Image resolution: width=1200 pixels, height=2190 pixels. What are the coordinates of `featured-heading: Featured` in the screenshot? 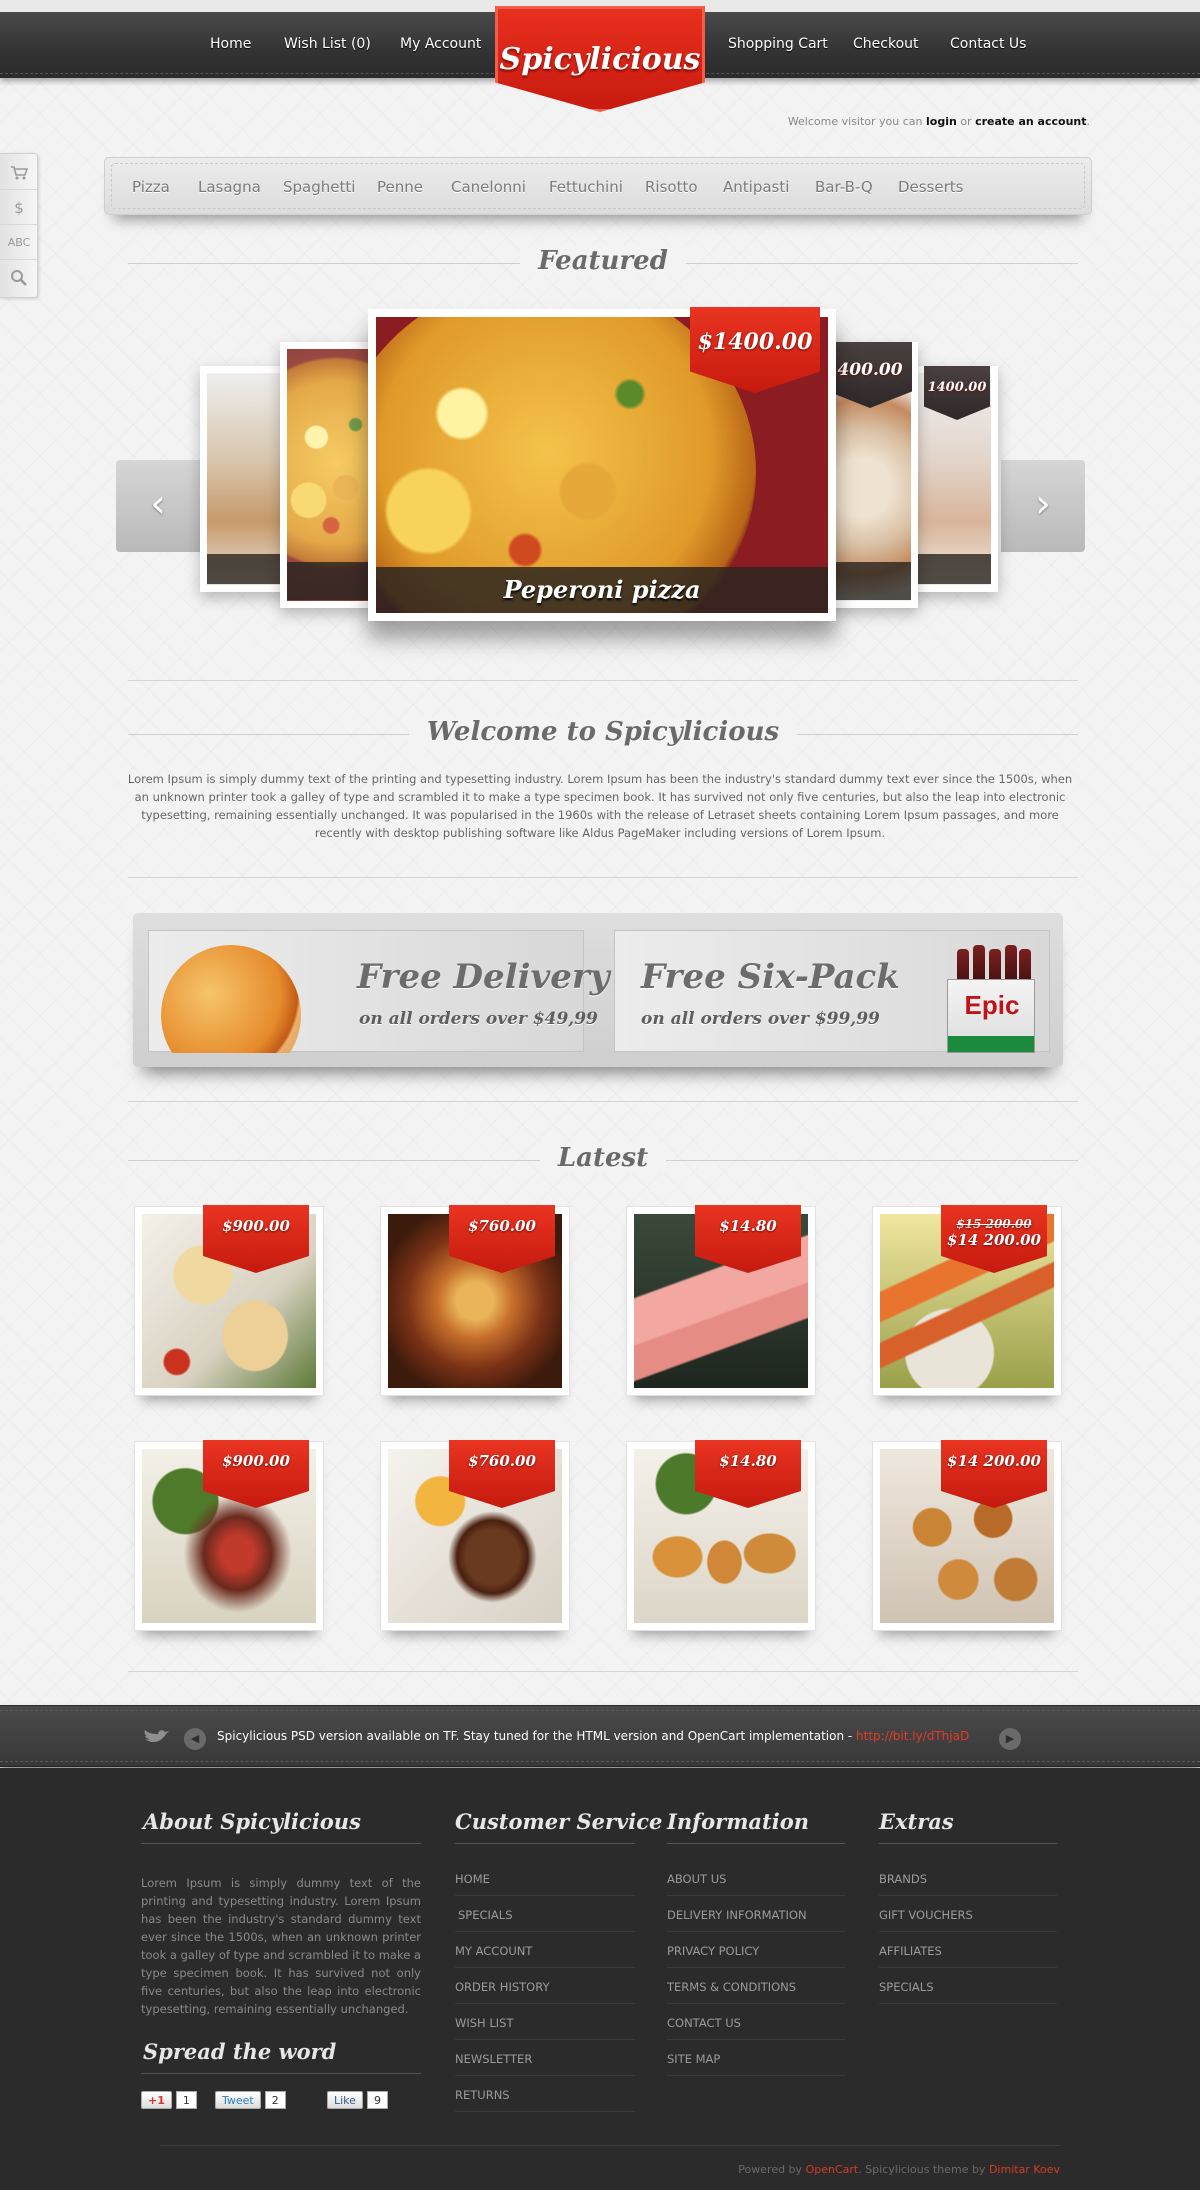 It's located at (603, 263).